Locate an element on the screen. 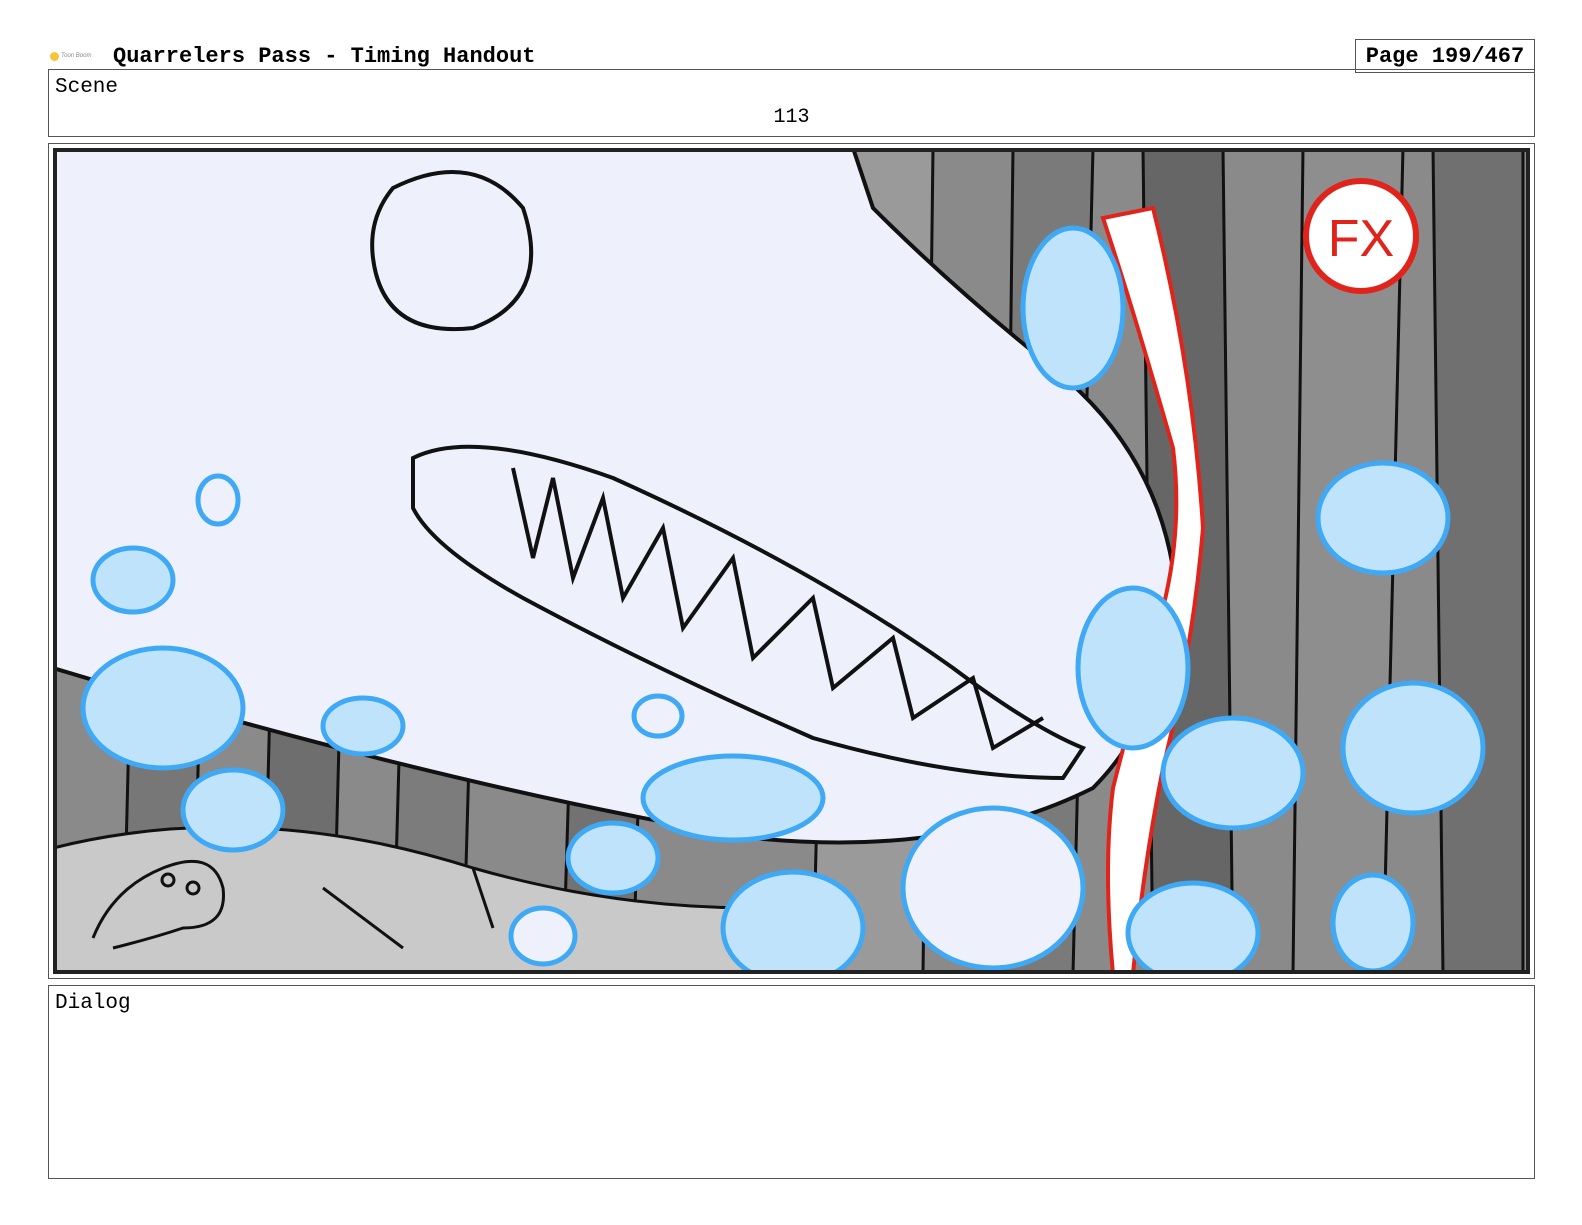  logo-star-icon is located at coordinates (54, 56).